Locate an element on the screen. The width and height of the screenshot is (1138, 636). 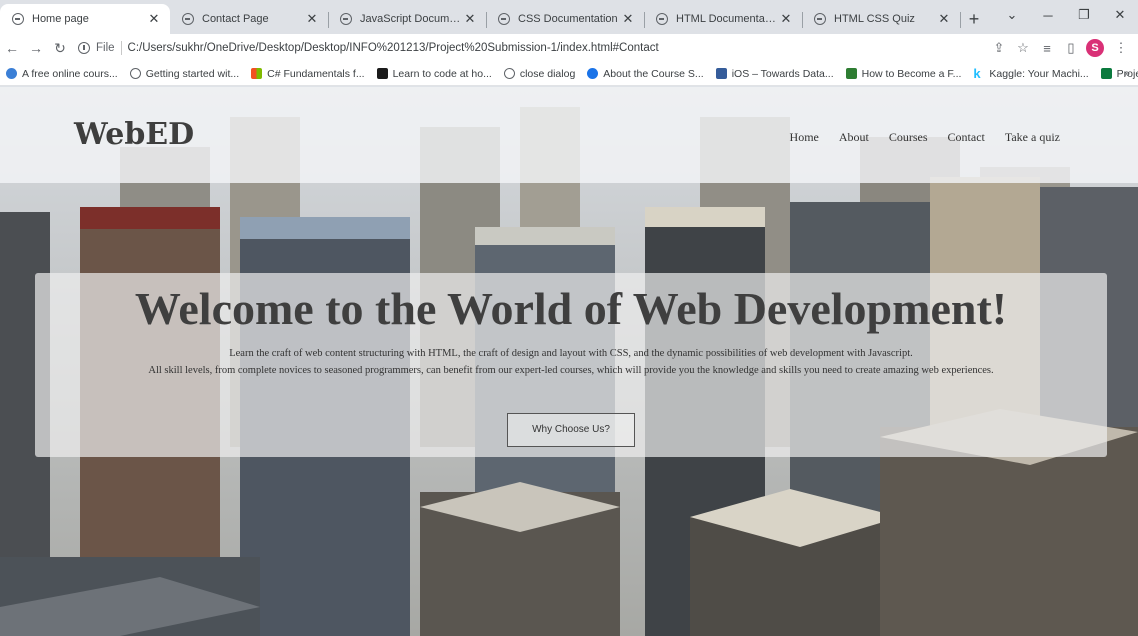
window-controls: ⌄ ─ ❐ ✕ is located at coordinates (1066, 15).